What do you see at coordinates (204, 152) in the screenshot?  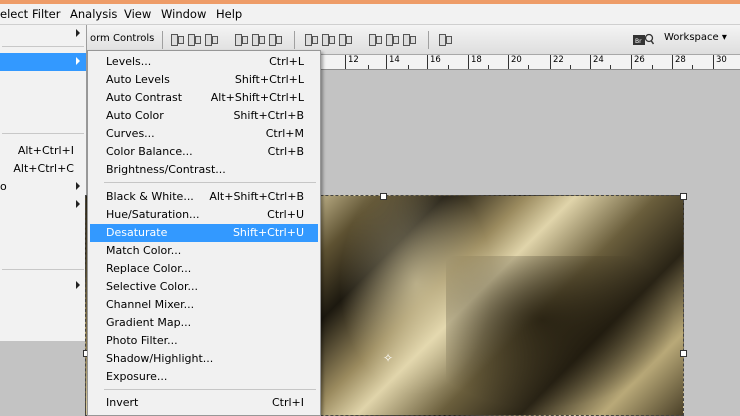 I see `menu-item-color-balance: Color Balance... Ctrl+B` at bounding box center [204, 152].